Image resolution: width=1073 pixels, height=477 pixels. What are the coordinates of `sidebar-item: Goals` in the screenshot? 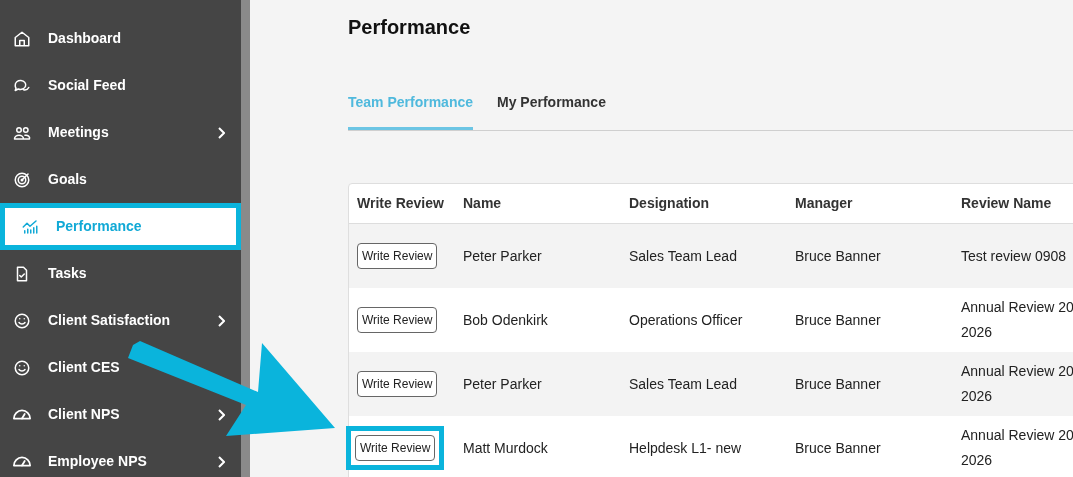 It's located at (120, 179).